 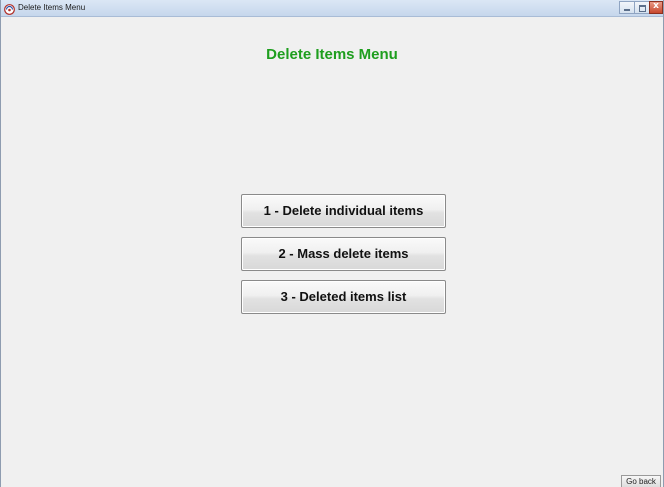 I want to click on minimize-button, so click(x=627, y=7).